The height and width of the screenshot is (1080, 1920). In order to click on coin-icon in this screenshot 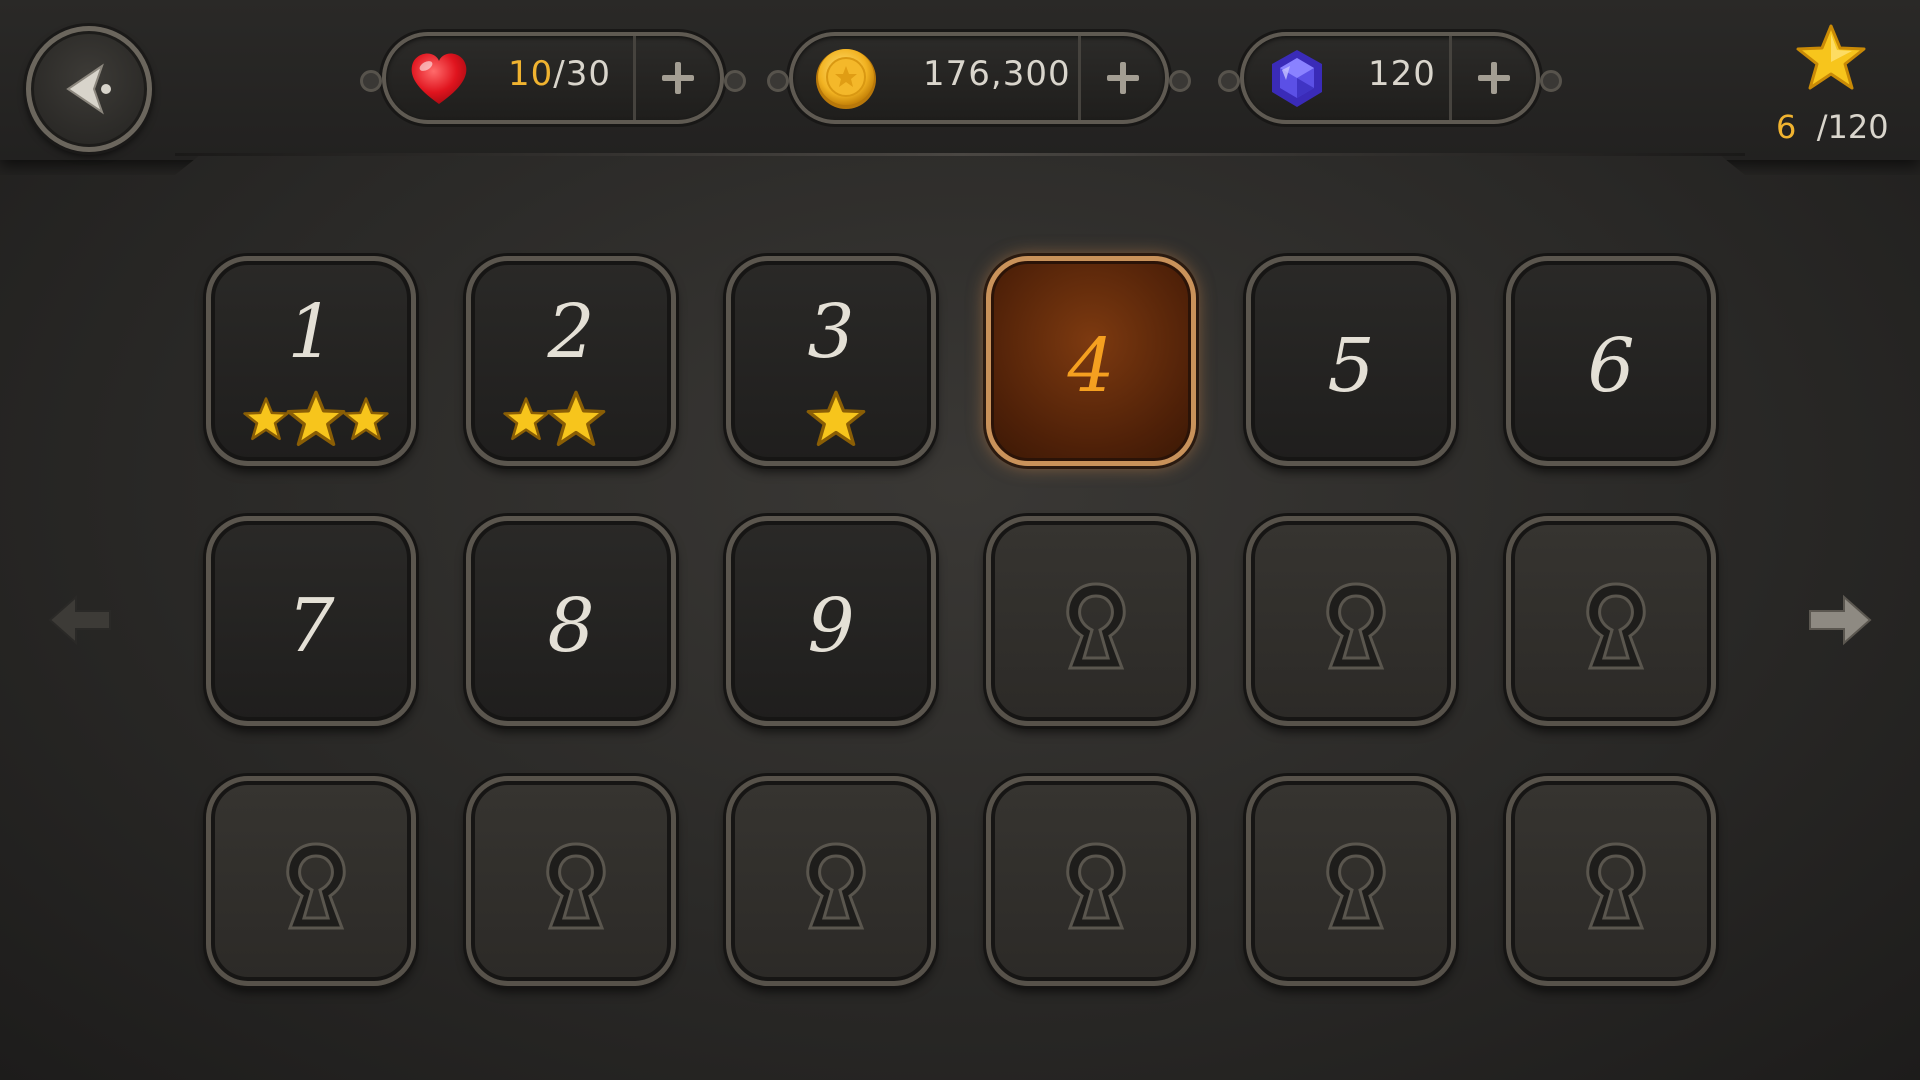, I will do `click(846, 79)`.